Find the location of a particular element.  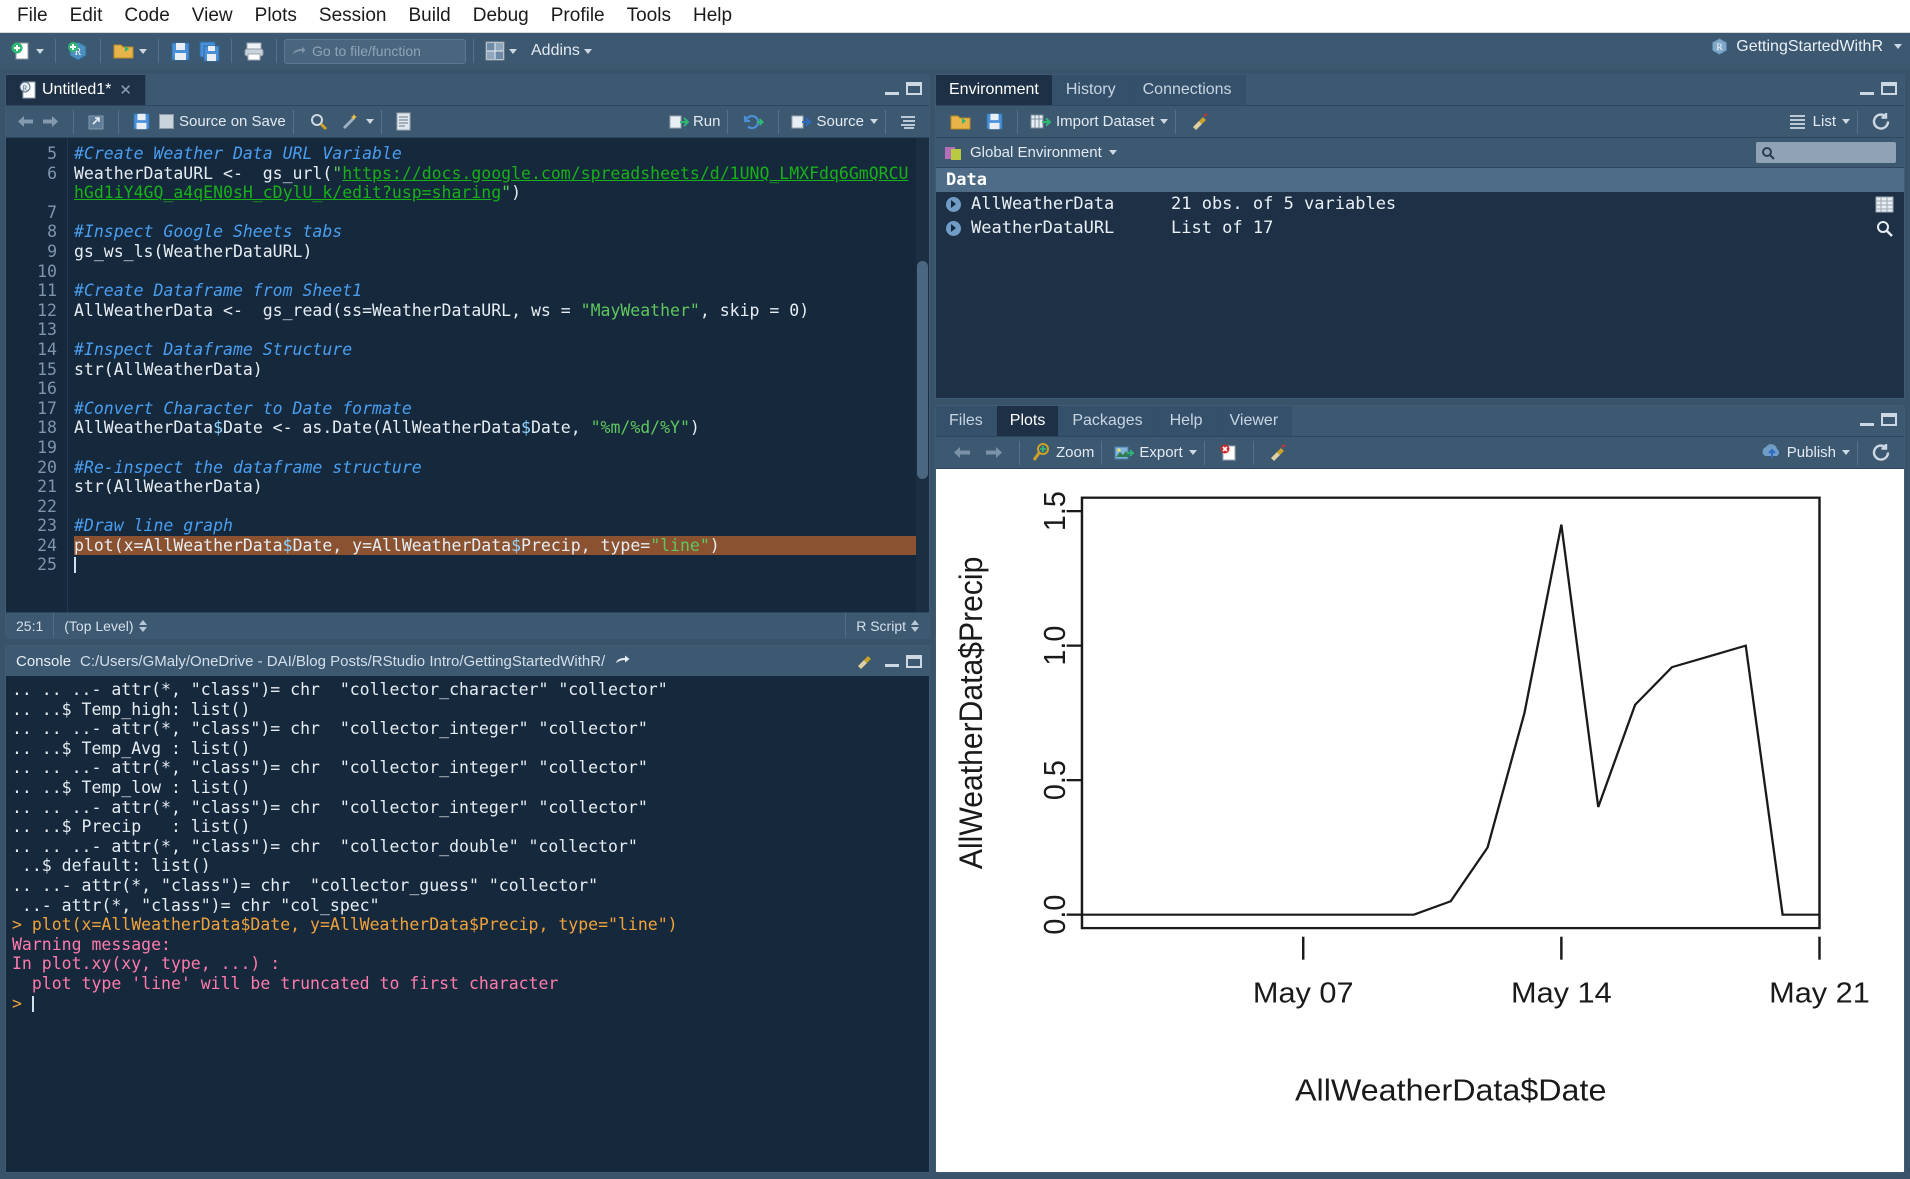

menu-item-tools: Tools is located at coordinates (649, 16).